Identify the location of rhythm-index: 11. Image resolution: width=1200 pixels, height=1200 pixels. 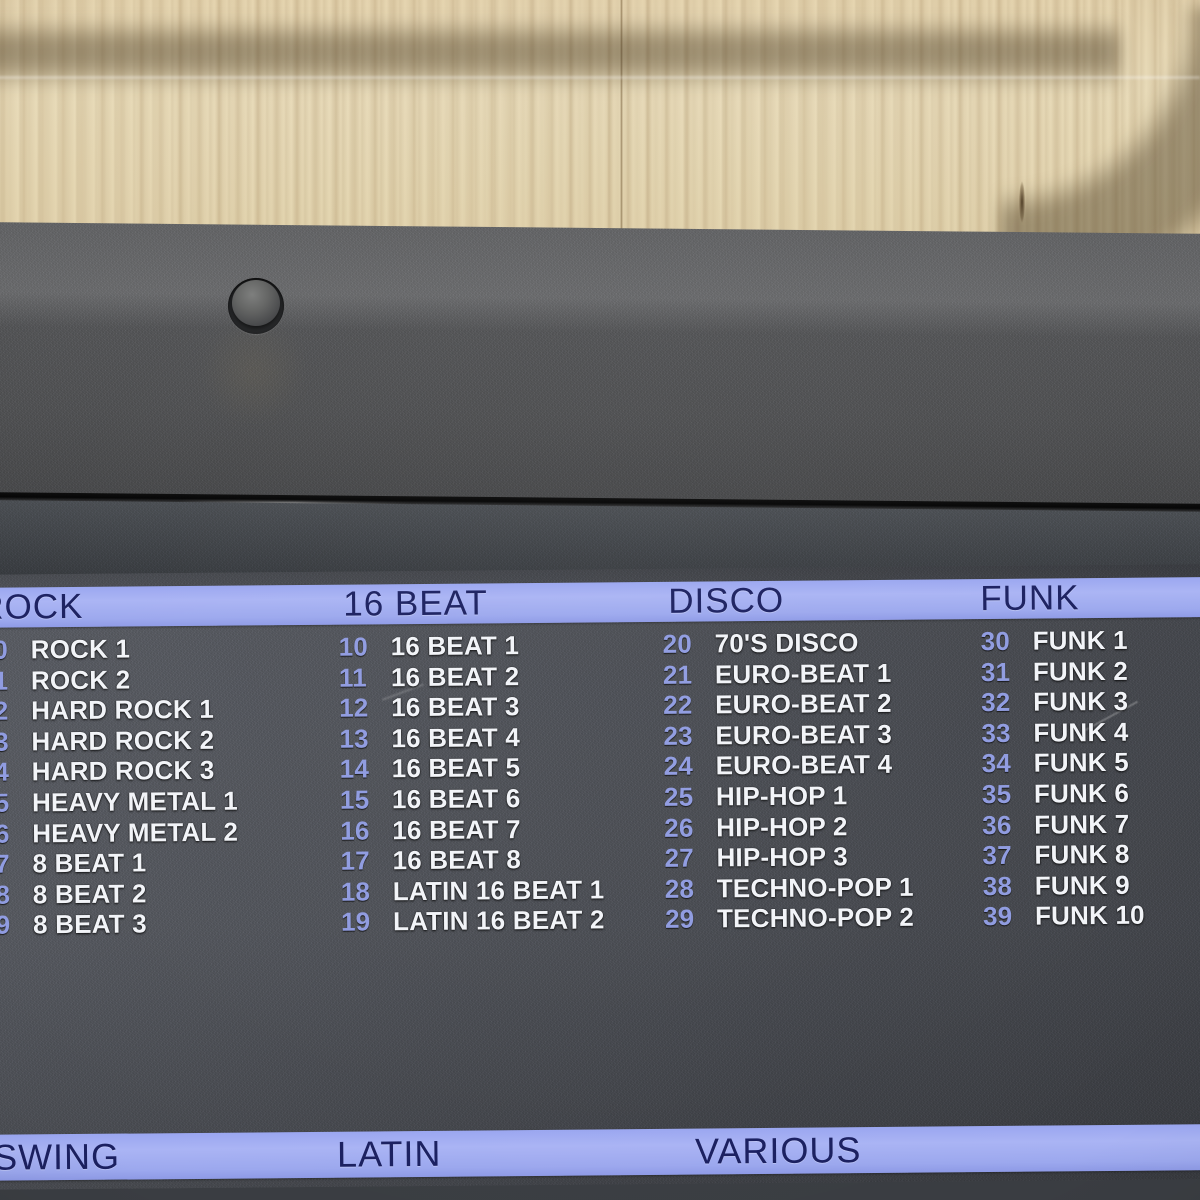
(352, 677).